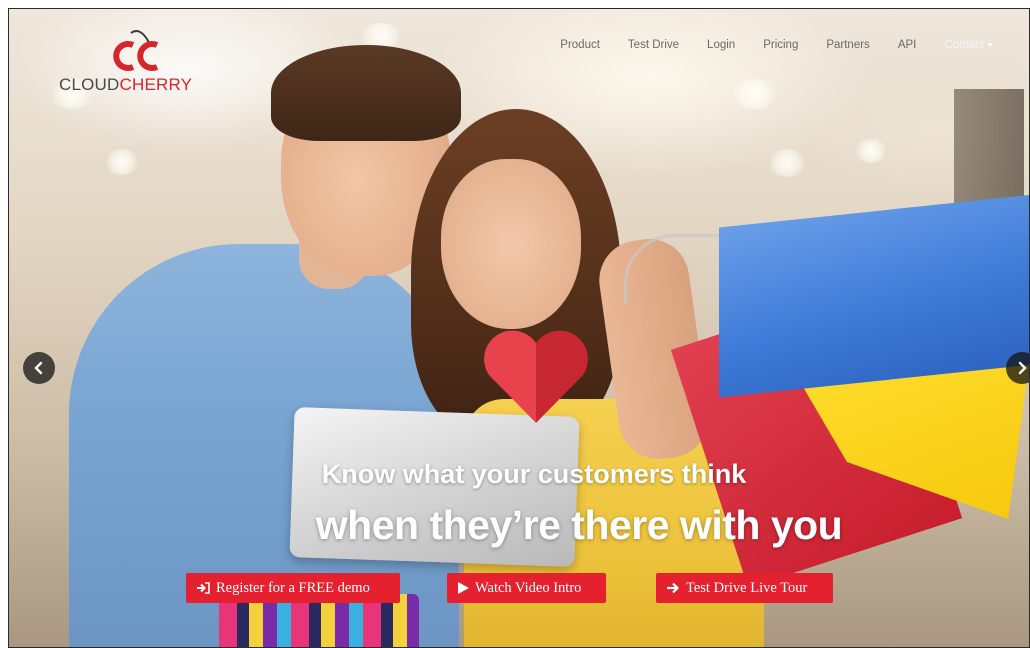  I want to click on register-demo-button: Register for a FREE demo, so click(293, 588).